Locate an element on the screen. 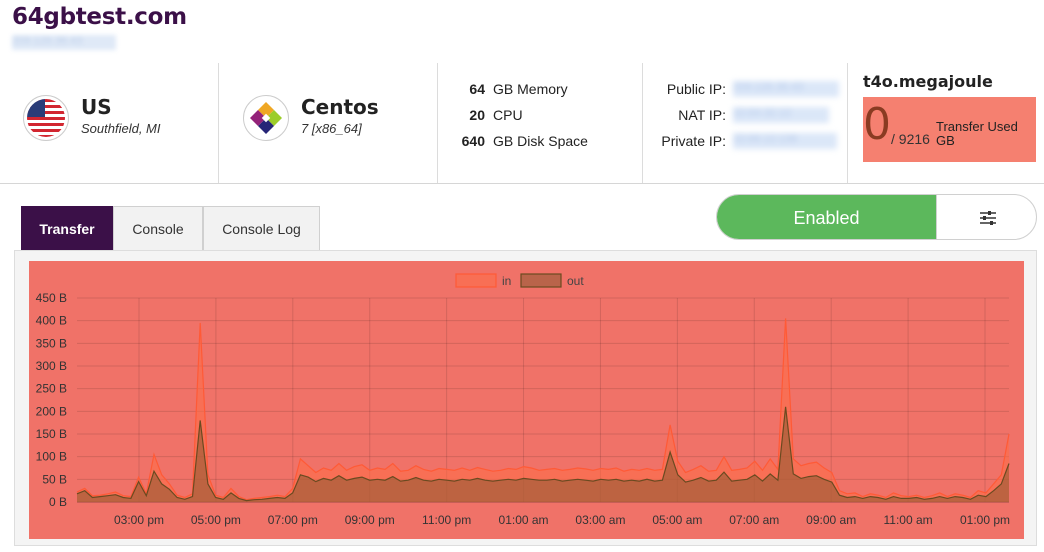 This screenshot has width=1044, height=552. x-tick-label: 11:00 am is located at coordinates (908, 520).